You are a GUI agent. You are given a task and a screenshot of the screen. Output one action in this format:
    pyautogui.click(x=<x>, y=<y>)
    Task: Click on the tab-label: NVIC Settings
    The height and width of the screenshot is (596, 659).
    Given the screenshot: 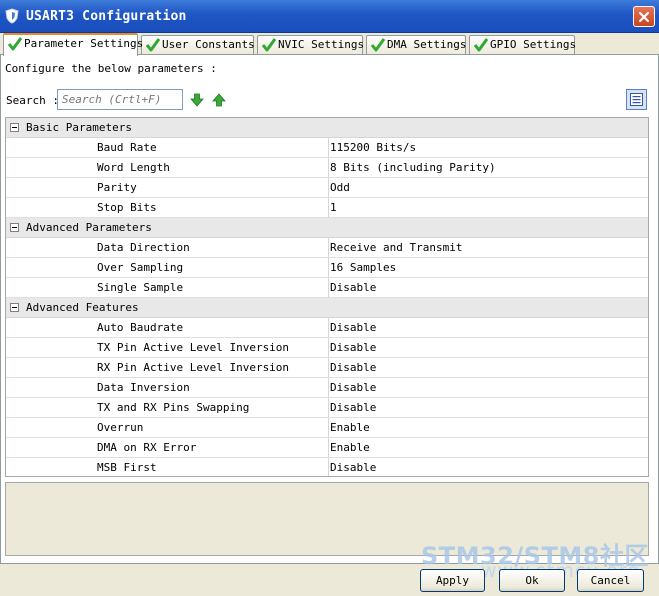 What is the action you would take?
    pyautogui.click(x=321, y=44)
    